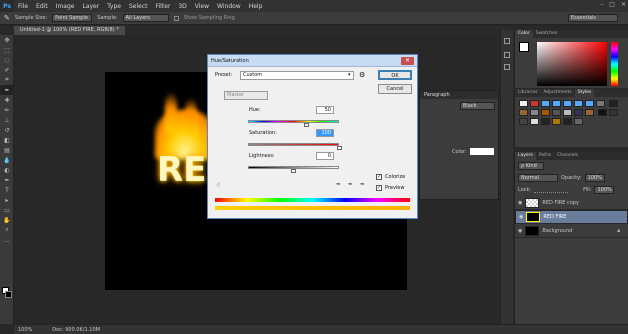 This screenshot has width=628, height=334. Describe the element at coordinates (572, 64) in the screenshot. I see `color-field` at that location.